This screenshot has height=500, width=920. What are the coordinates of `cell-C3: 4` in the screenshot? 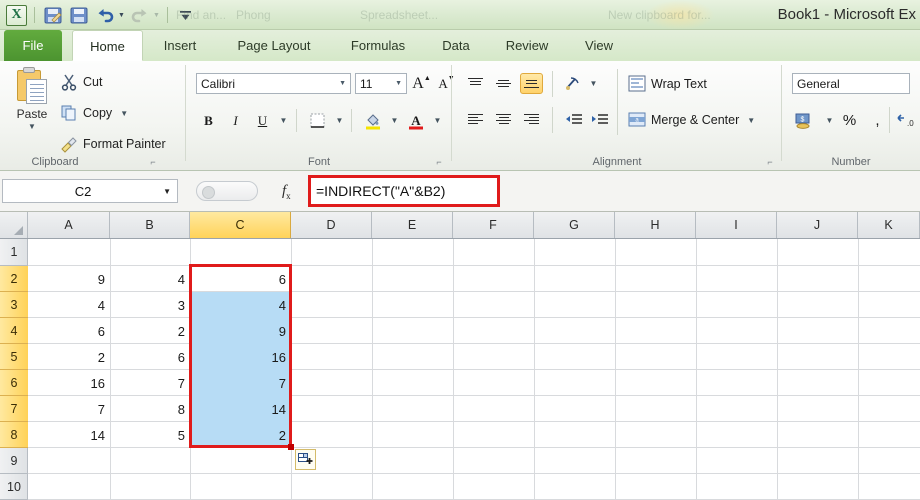 It's located at (240, 305).